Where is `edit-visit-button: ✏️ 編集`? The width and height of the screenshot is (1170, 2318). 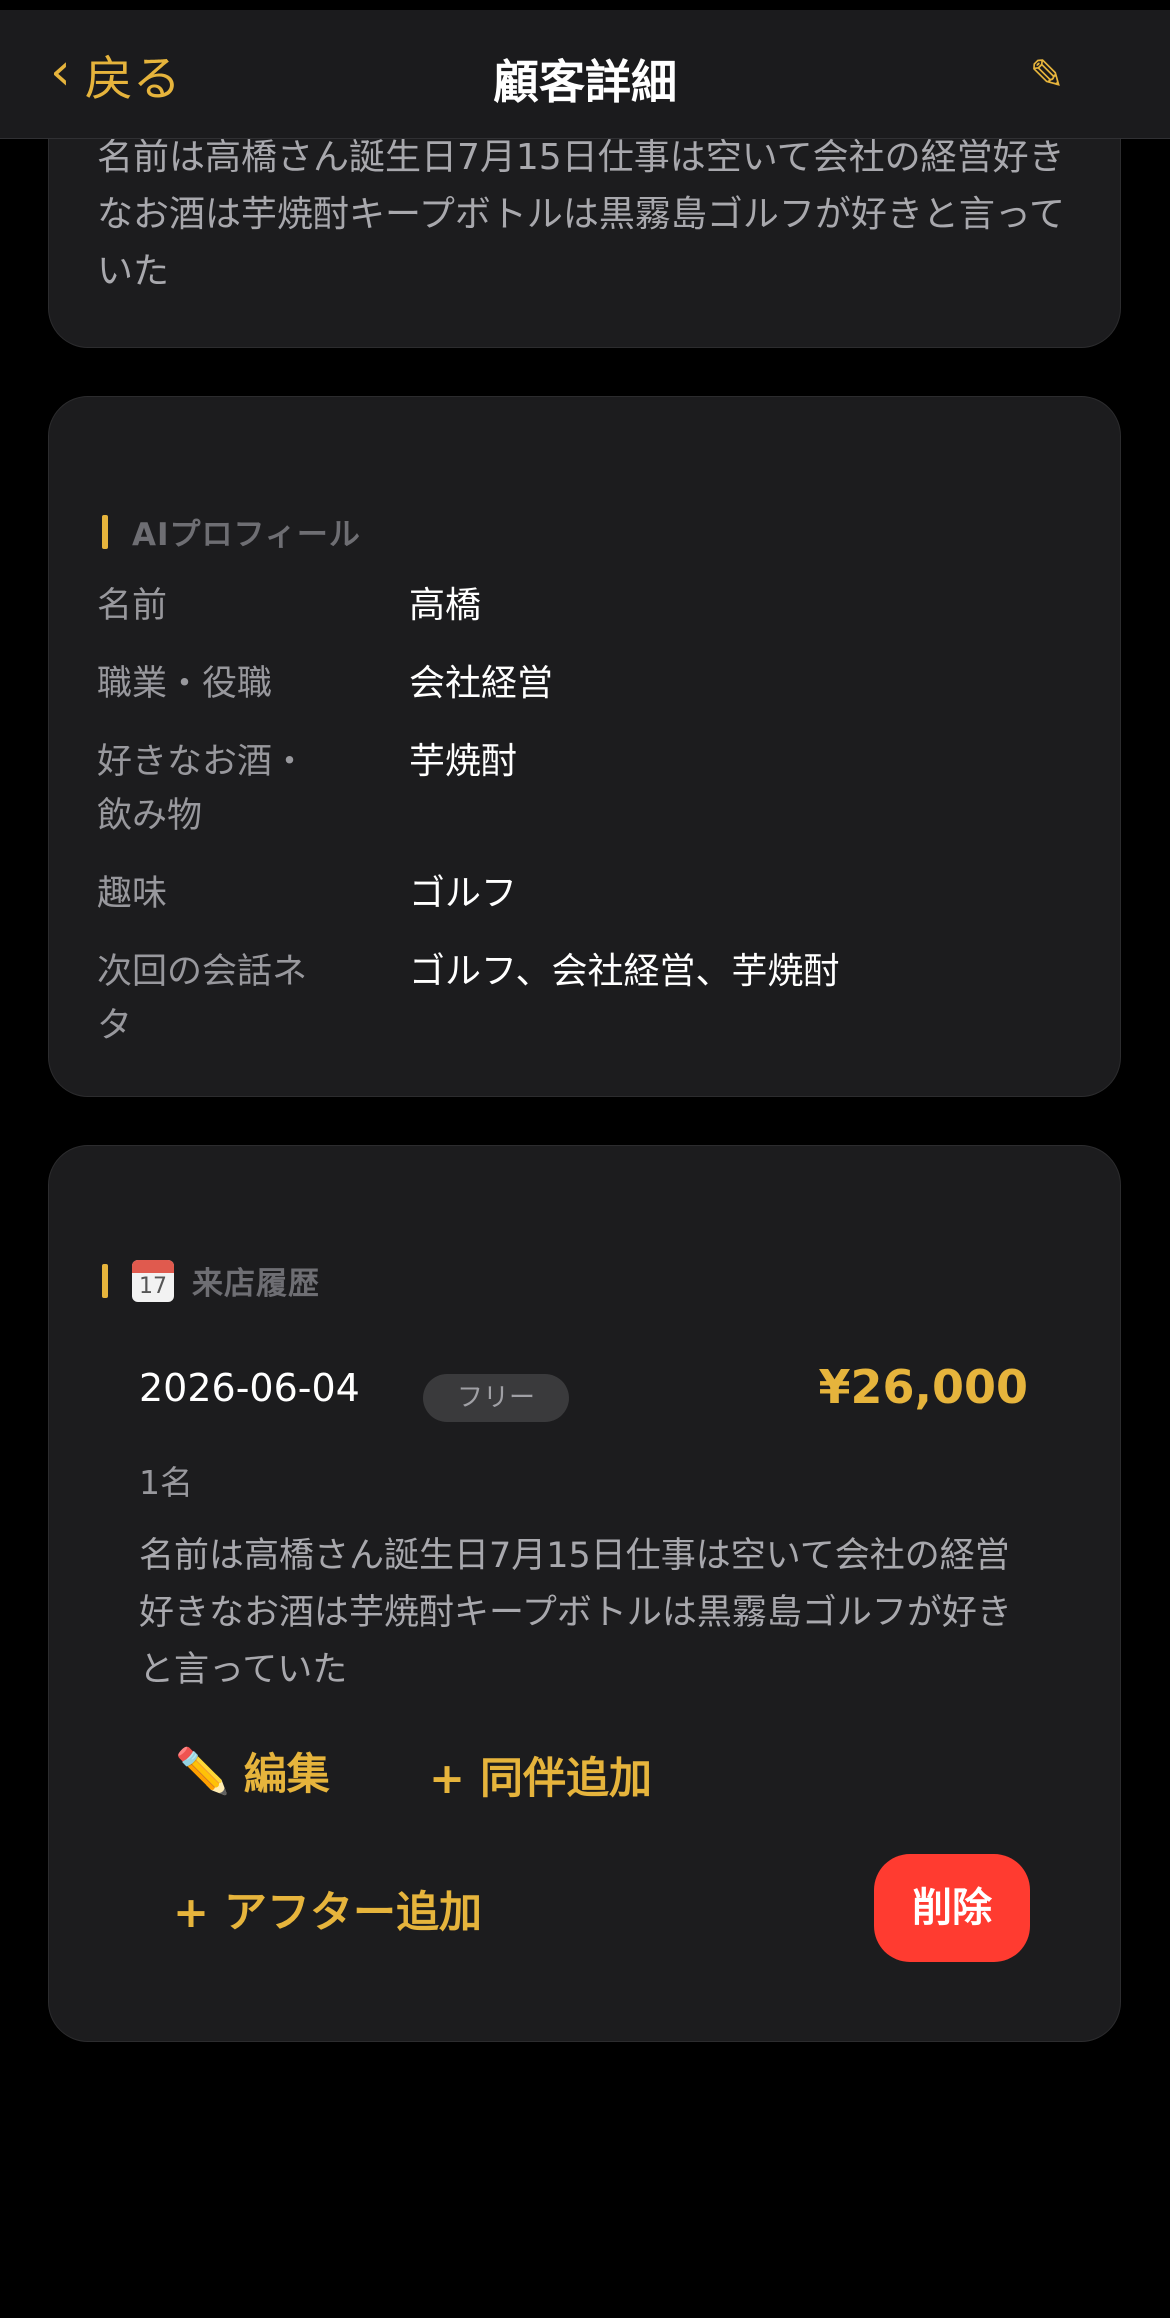 edit-visit-button: ✏️ 編集 is located at coordinates (252, 1771).